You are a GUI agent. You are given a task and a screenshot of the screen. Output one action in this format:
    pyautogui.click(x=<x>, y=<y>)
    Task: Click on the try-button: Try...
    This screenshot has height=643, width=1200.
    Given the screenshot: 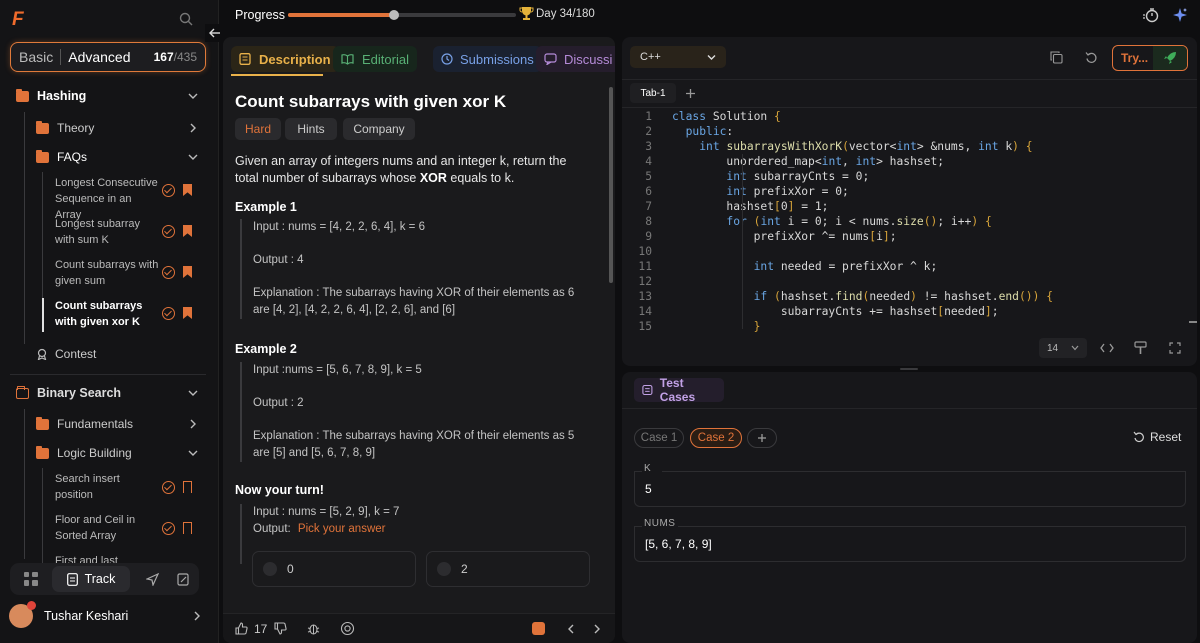 What is the action you would take?
    pyautogui.click(x=1150, y=58)
    